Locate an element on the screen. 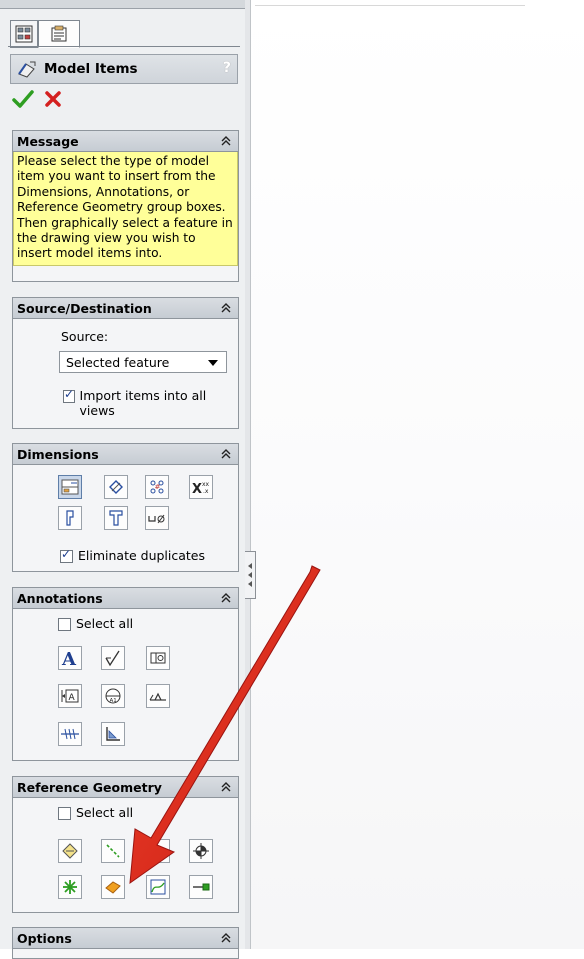  surface-finish-icon is located at coordinates (112, 658).